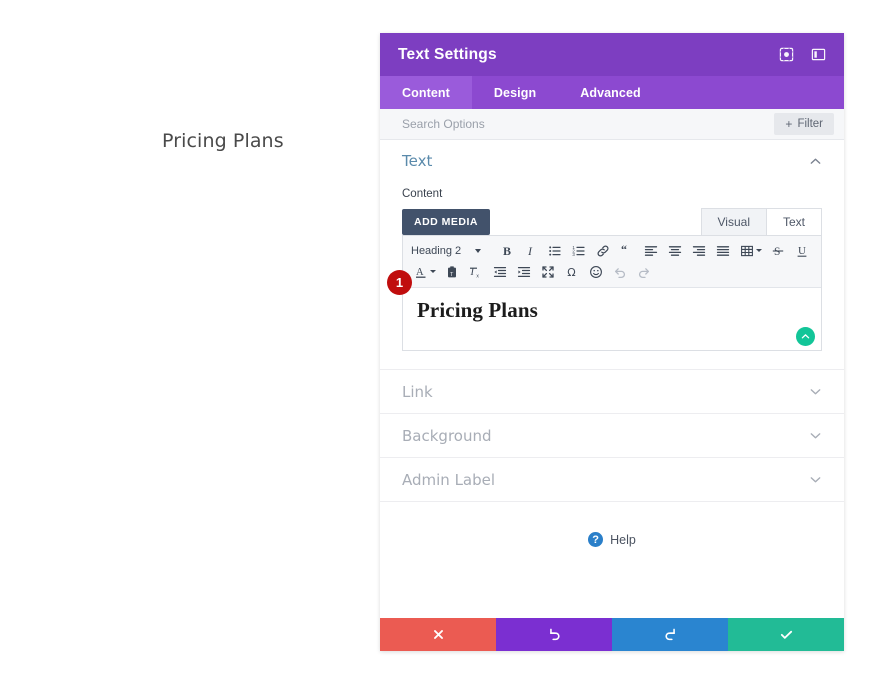 The height and width of the screenshot is (685, 880). What do you see at coordinates (759, 250) in the screenshot?
I see `table-dropdown-caret-icon` at bounding box center [759, 250].